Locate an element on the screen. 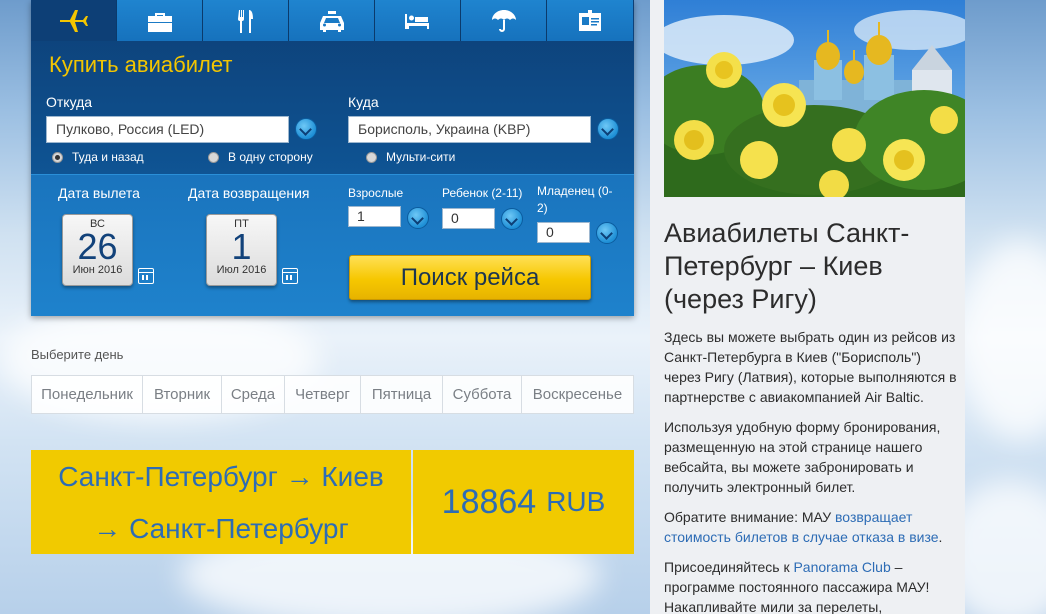 This screenshot has width=1046, height=614. tab-insurance is located at coordinates (504, 20).